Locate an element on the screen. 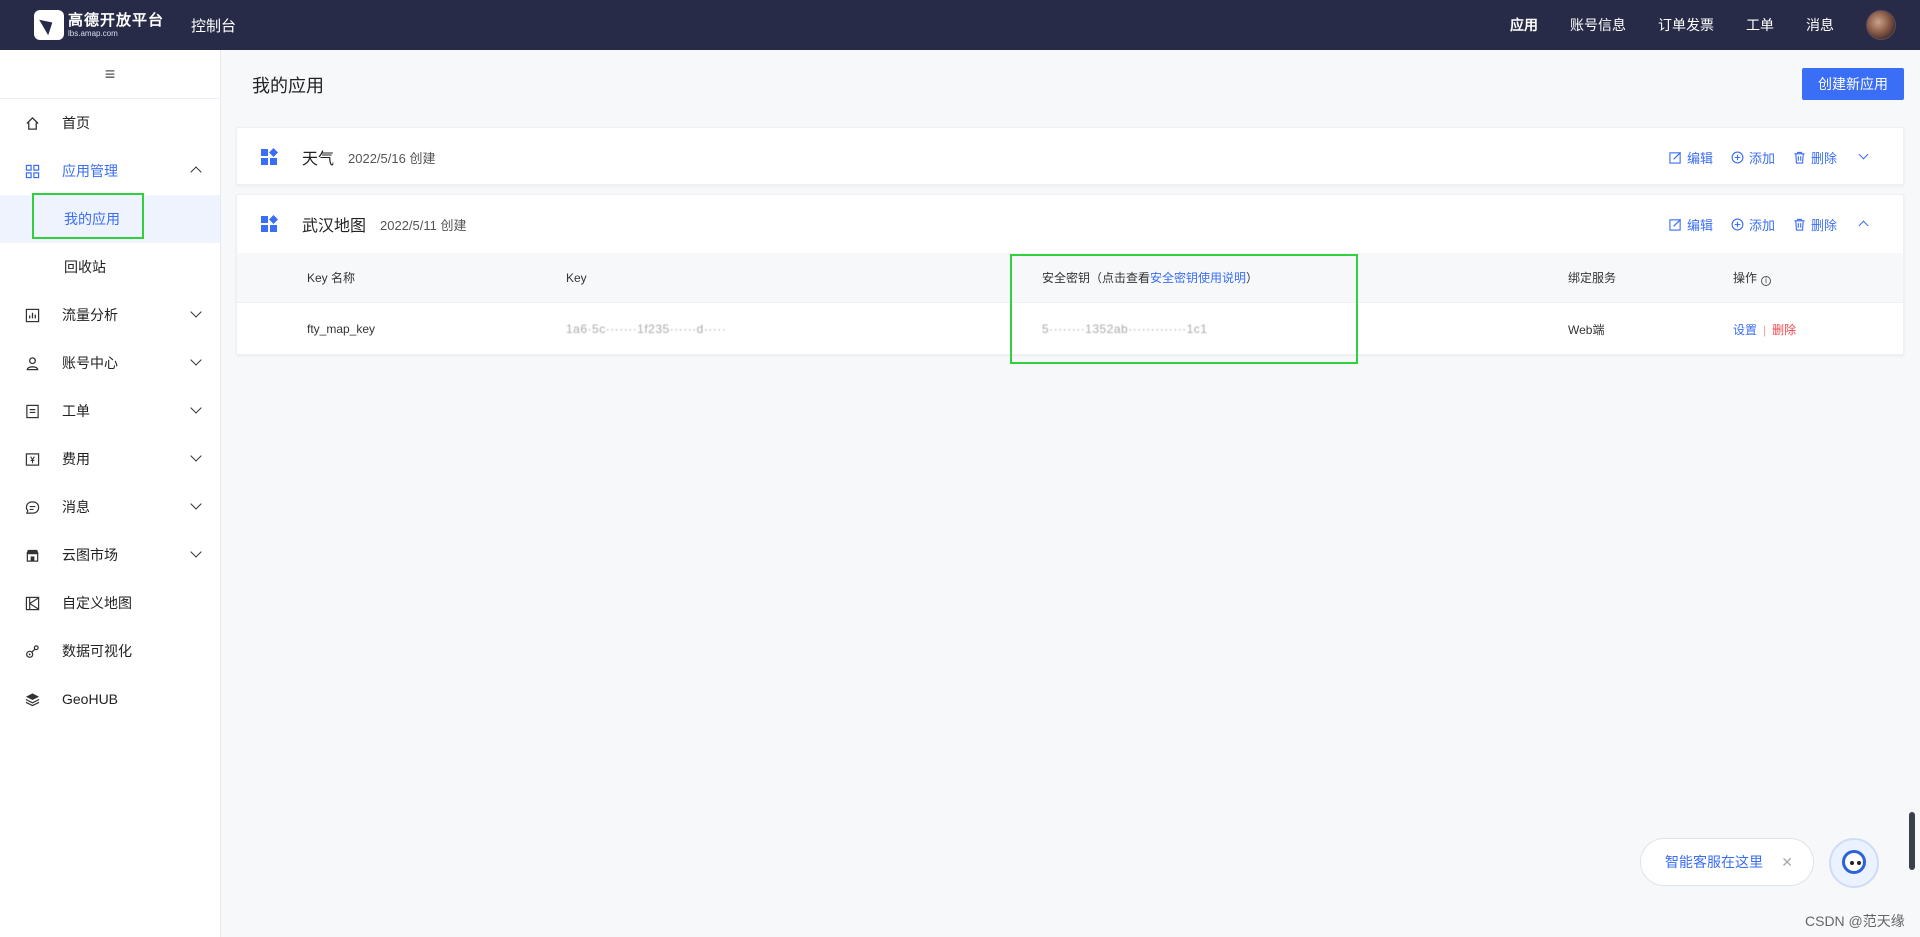 This screenshot has height=937, width=1920. watermark: CSDN @范天缘 is located at coordinates (1855, 921).